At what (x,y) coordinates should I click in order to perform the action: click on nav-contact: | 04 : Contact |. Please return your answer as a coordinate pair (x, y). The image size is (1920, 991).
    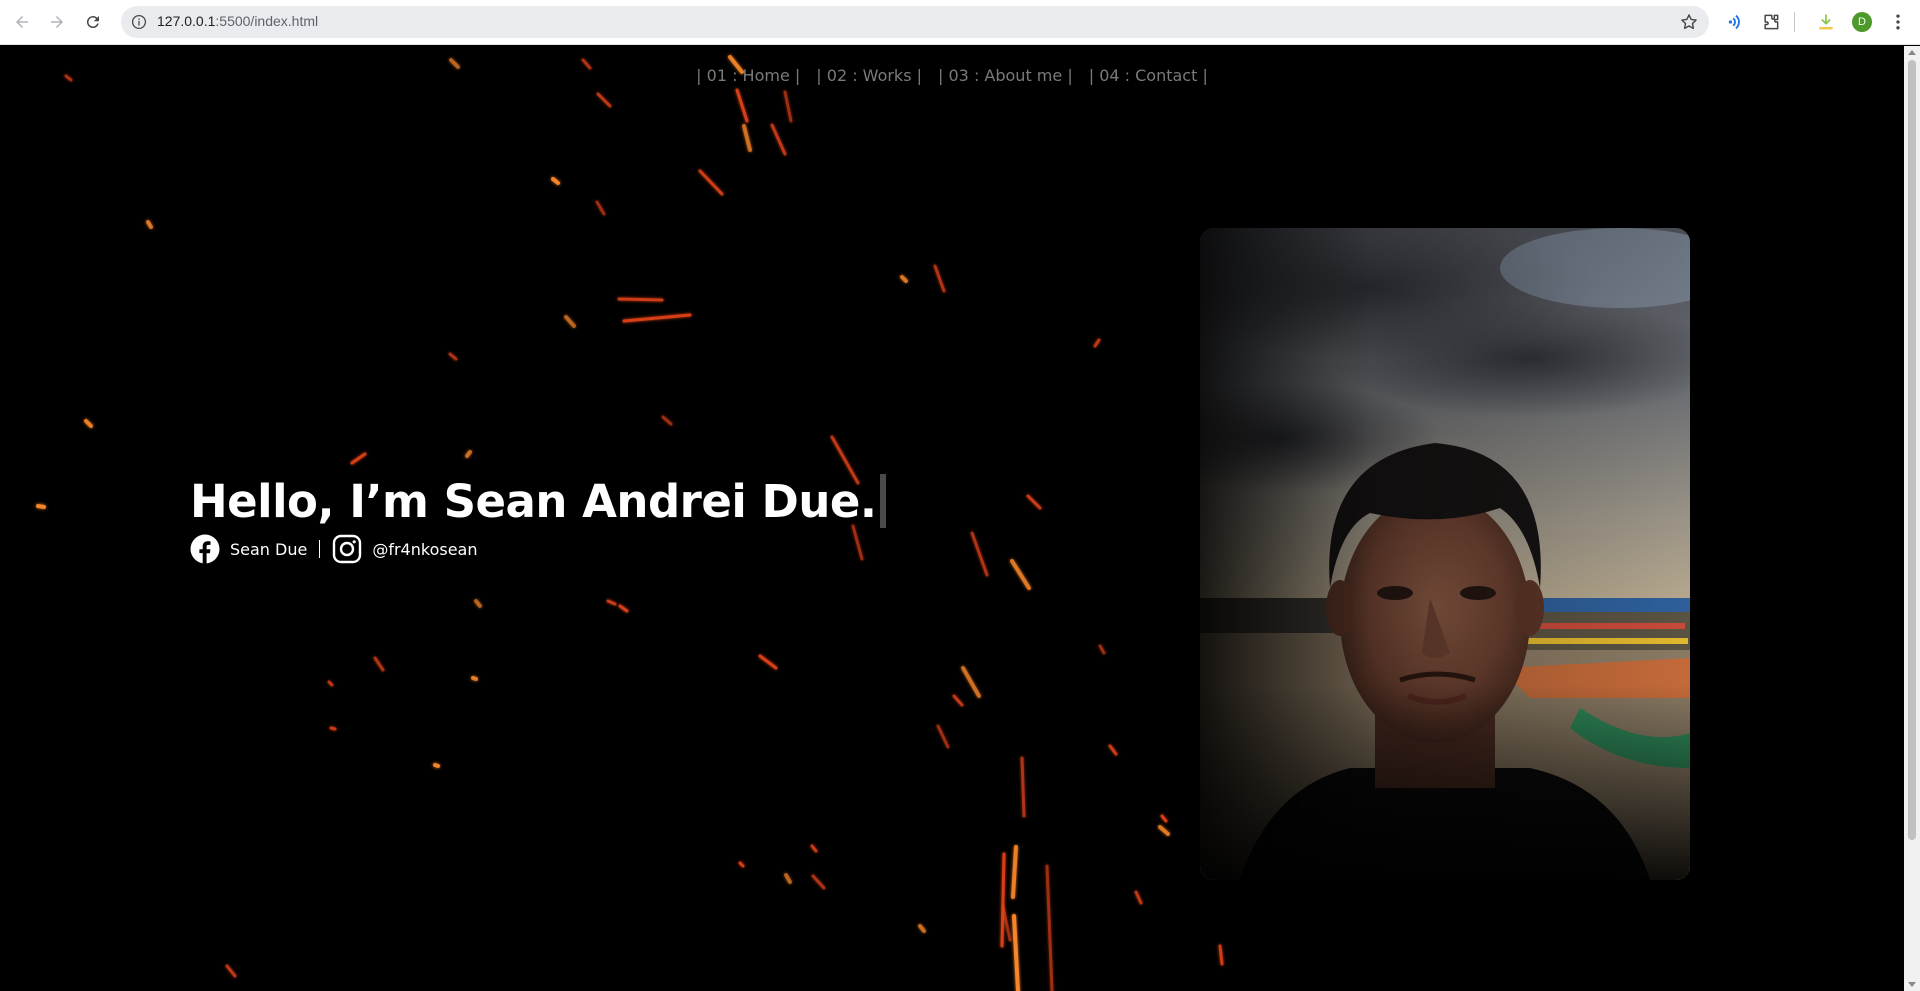
    Looking at the image, I should click on (1148, 75).